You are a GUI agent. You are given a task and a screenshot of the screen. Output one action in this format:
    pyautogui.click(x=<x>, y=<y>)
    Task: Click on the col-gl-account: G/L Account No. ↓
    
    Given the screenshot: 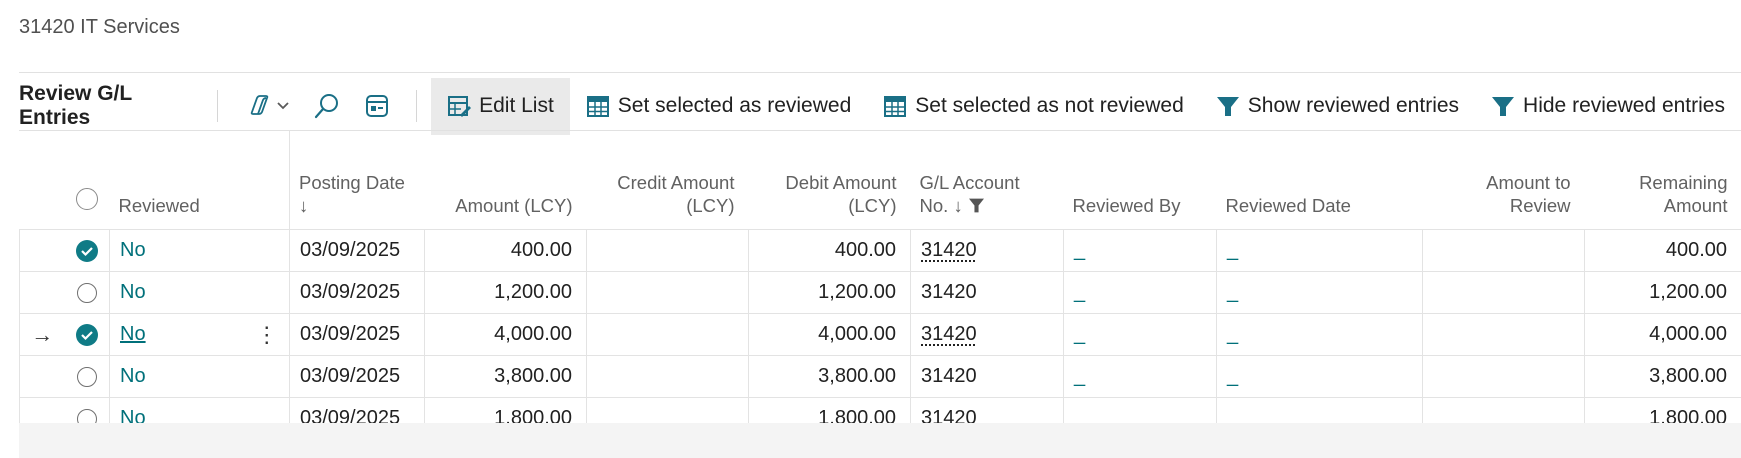 What is the action you would take?
    pyautogui.click(x=987, y=180)
    